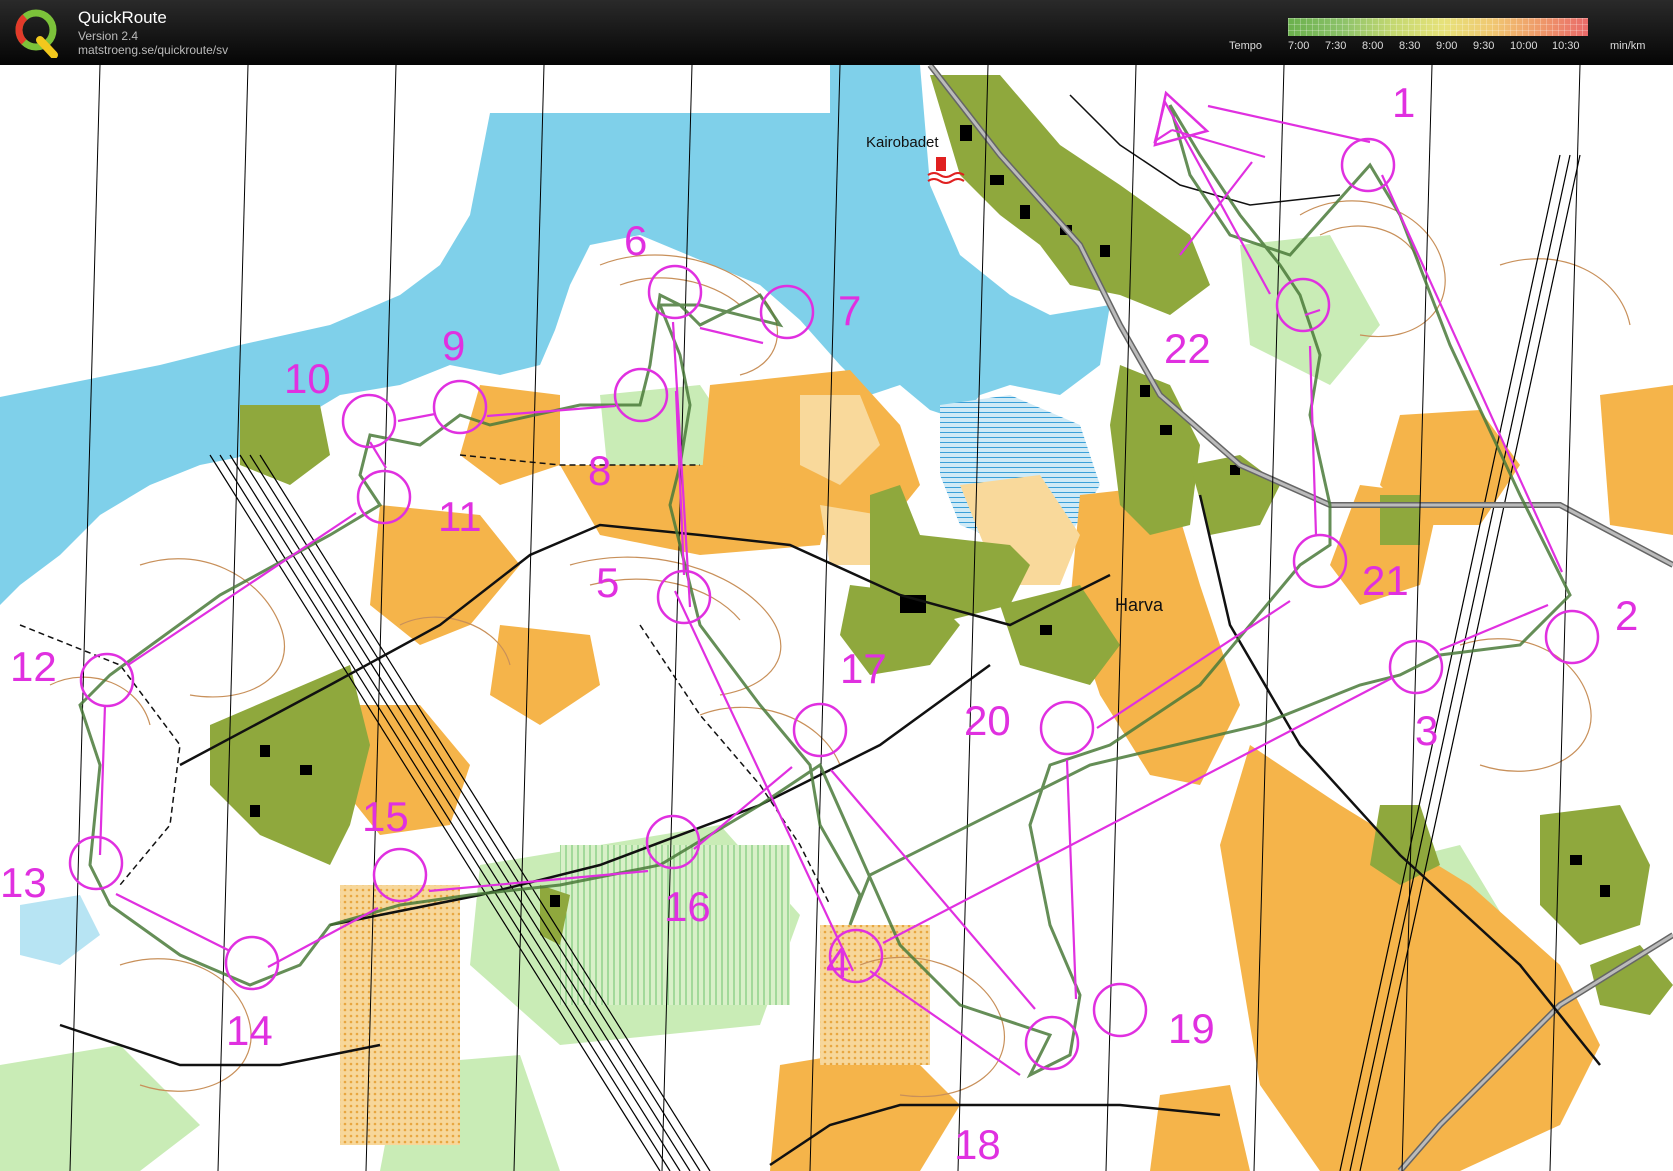  I want to click on control-number-4: 4, so click(837, 962).